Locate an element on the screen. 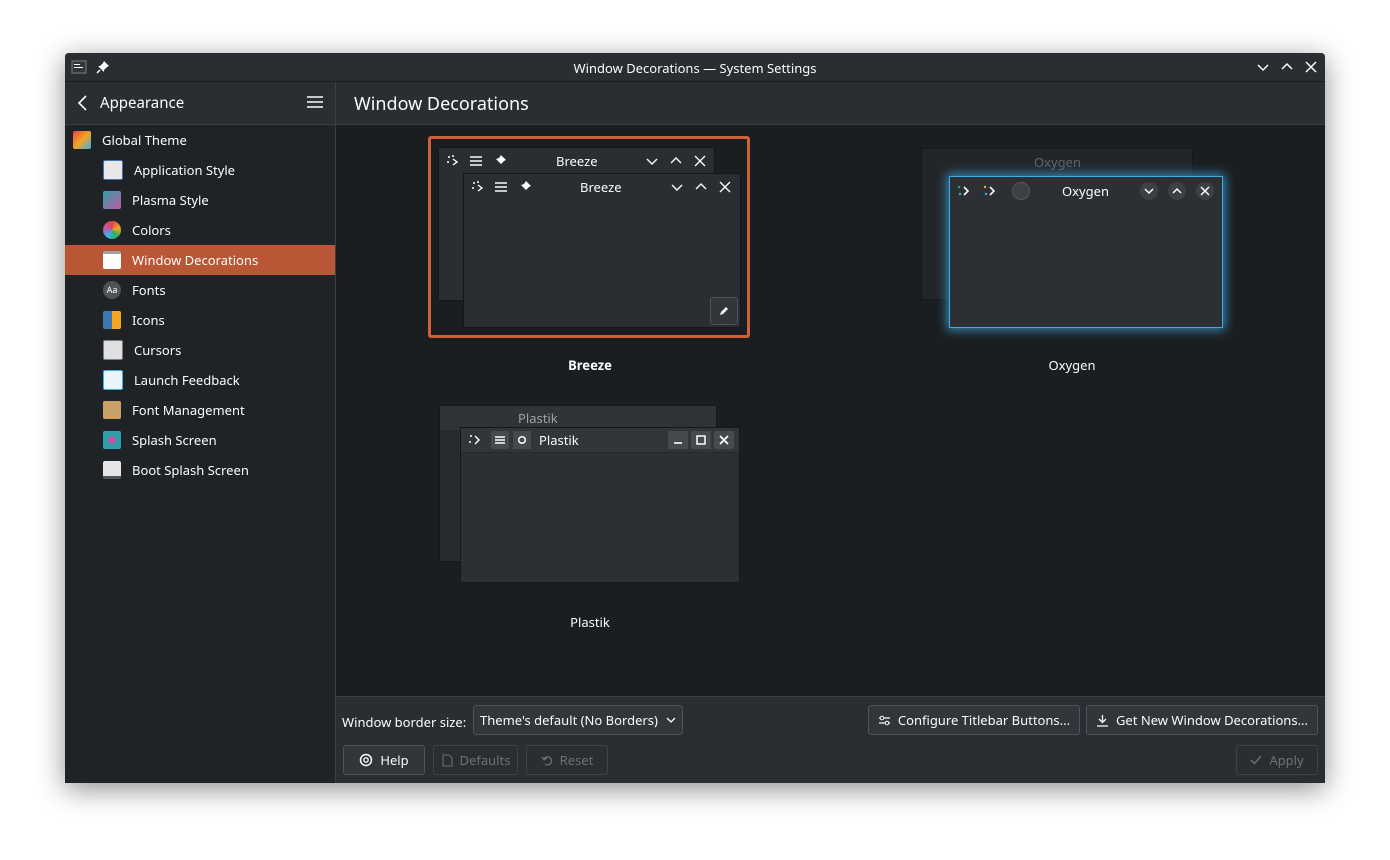 The width and height of the screenshot is (1390, 860). theme-card-oxygen: Oxygen Oxygen is located at coordinates (1076, 240).